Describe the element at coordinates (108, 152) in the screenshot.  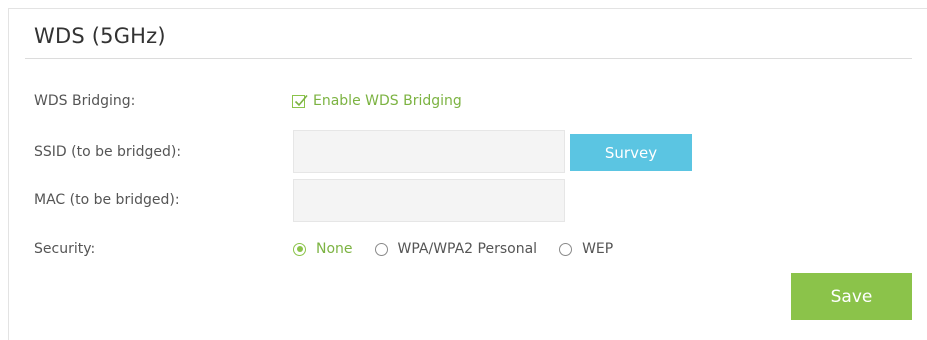
I see `ssid-label: SSID (to be bridged):` at that location.